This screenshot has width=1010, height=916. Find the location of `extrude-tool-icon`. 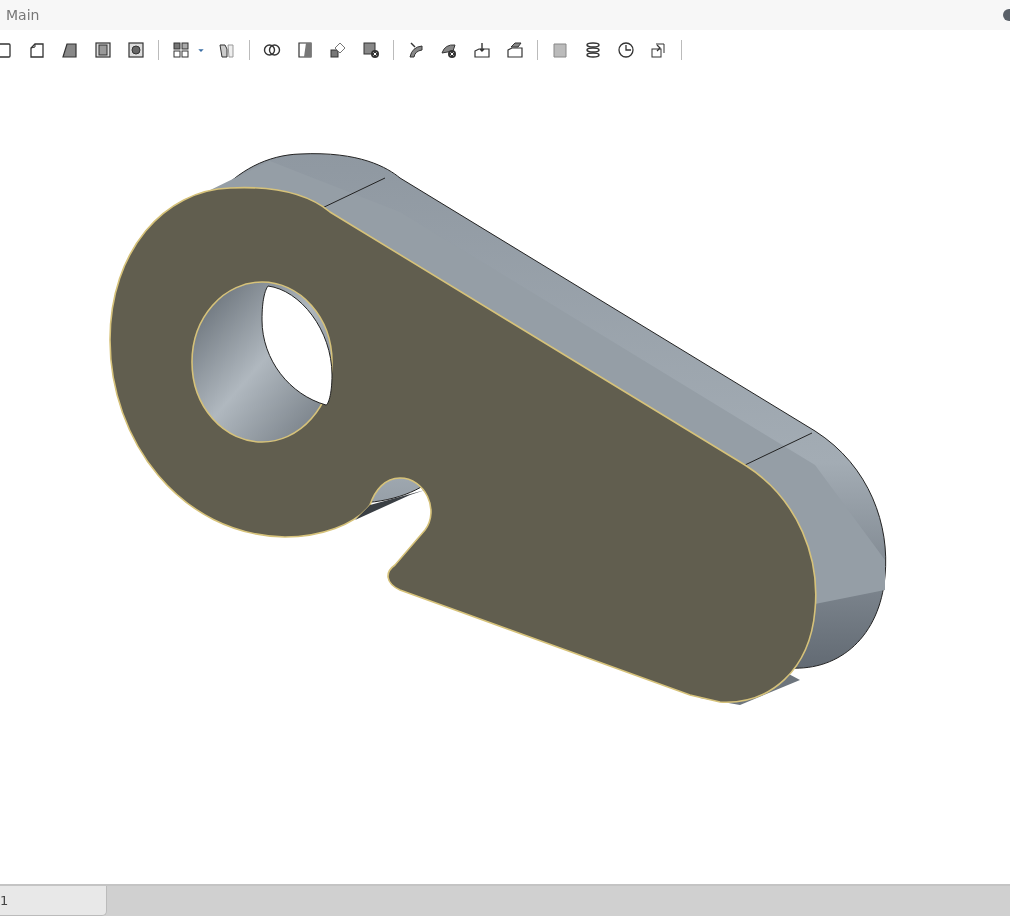

extrude-tool-icon is located at coordinates (482, 50).